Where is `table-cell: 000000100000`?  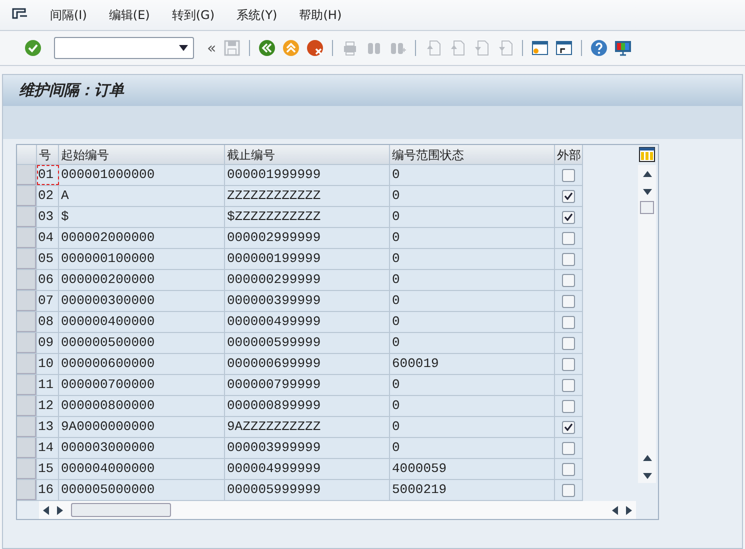
table-cell: 000000100000 is located at coordinates (142, 259).